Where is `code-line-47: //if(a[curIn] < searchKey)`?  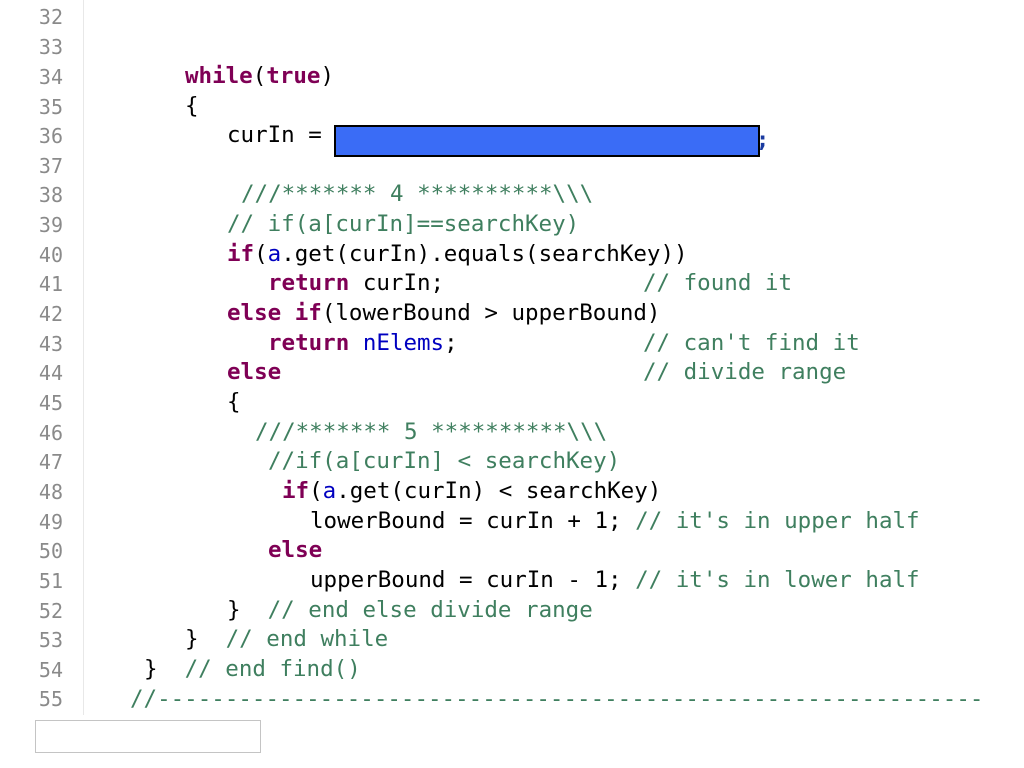 code-line-47: //if(a[curIn] < searchKey) is located at coordinates (444, 461).